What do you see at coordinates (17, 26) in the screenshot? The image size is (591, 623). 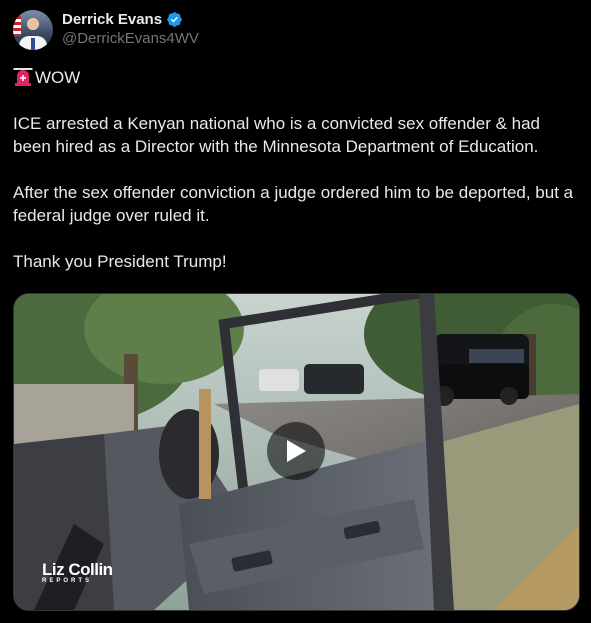 I see `flag-decoration` at bounding box center [17, 26].